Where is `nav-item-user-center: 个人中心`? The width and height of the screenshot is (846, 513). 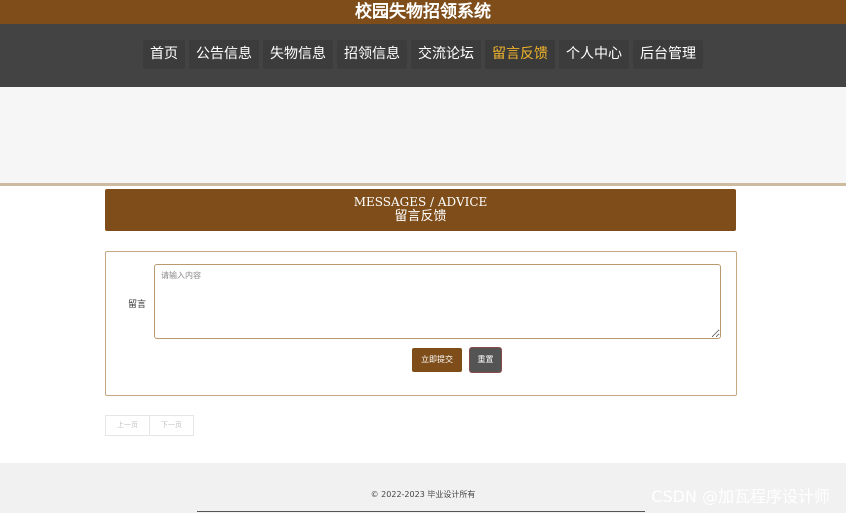 nav-item-user-center: 个人中心 is located at coordinates (594, 54).